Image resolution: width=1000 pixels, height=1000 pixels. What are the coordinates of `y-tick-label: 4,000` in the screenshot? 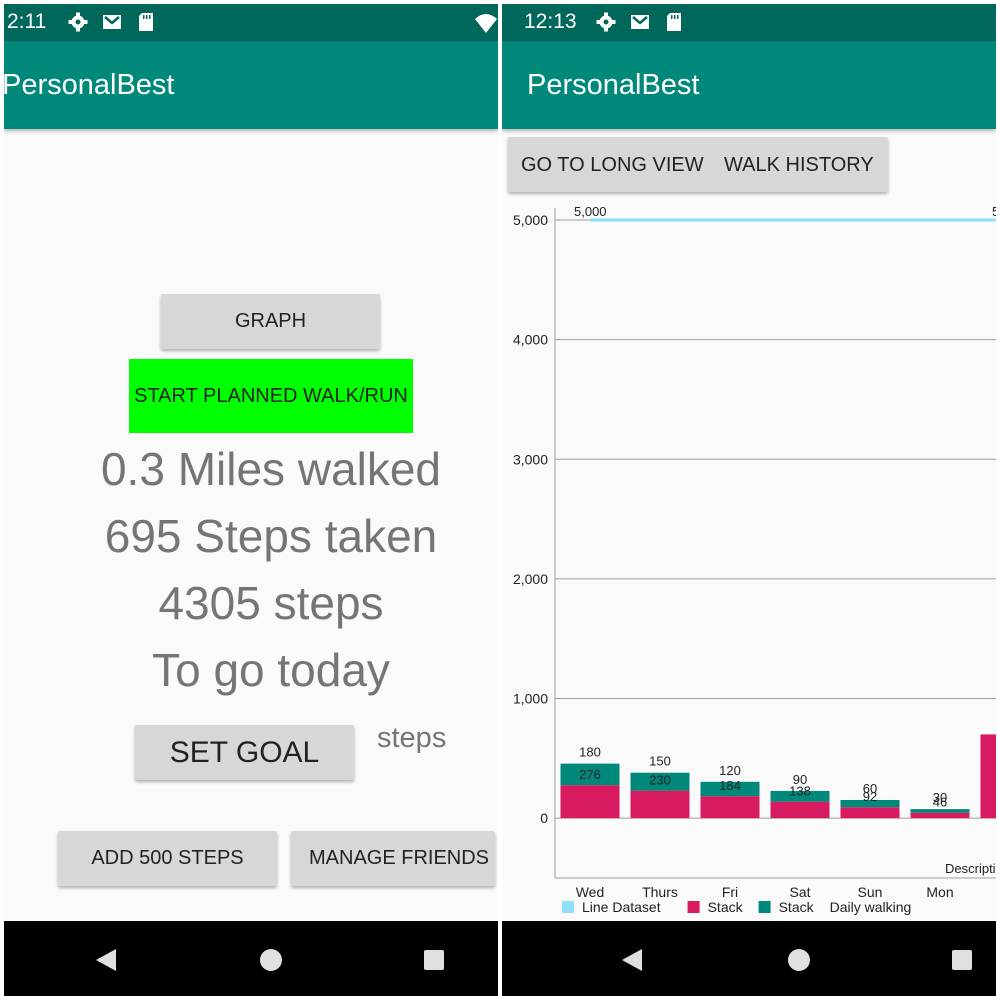 It's located at (530, 340).